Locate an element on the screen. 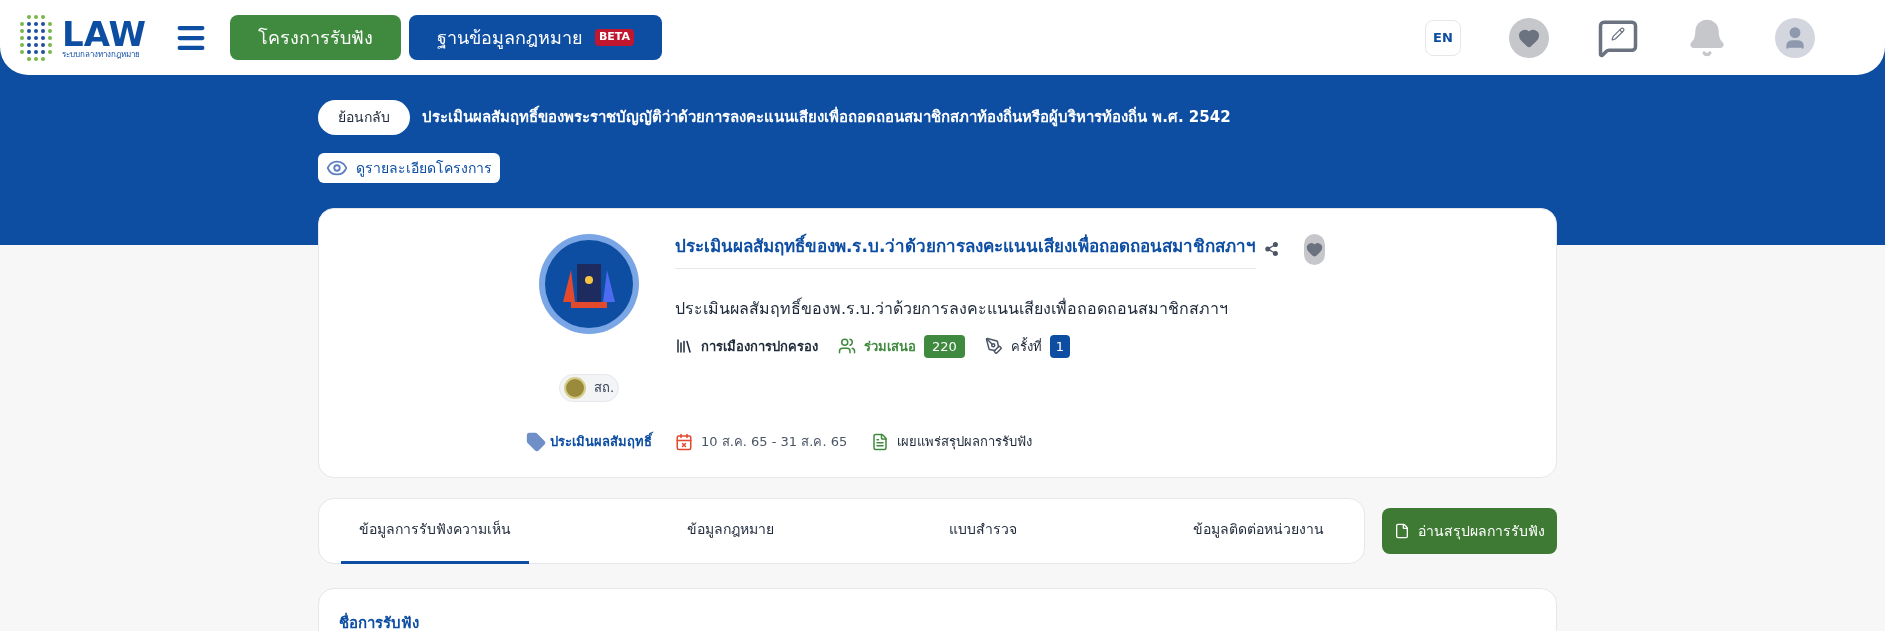 Image resolution: width=1885 pixels, height=631 pixels. pen-icon is located at coordinates (993, 346).